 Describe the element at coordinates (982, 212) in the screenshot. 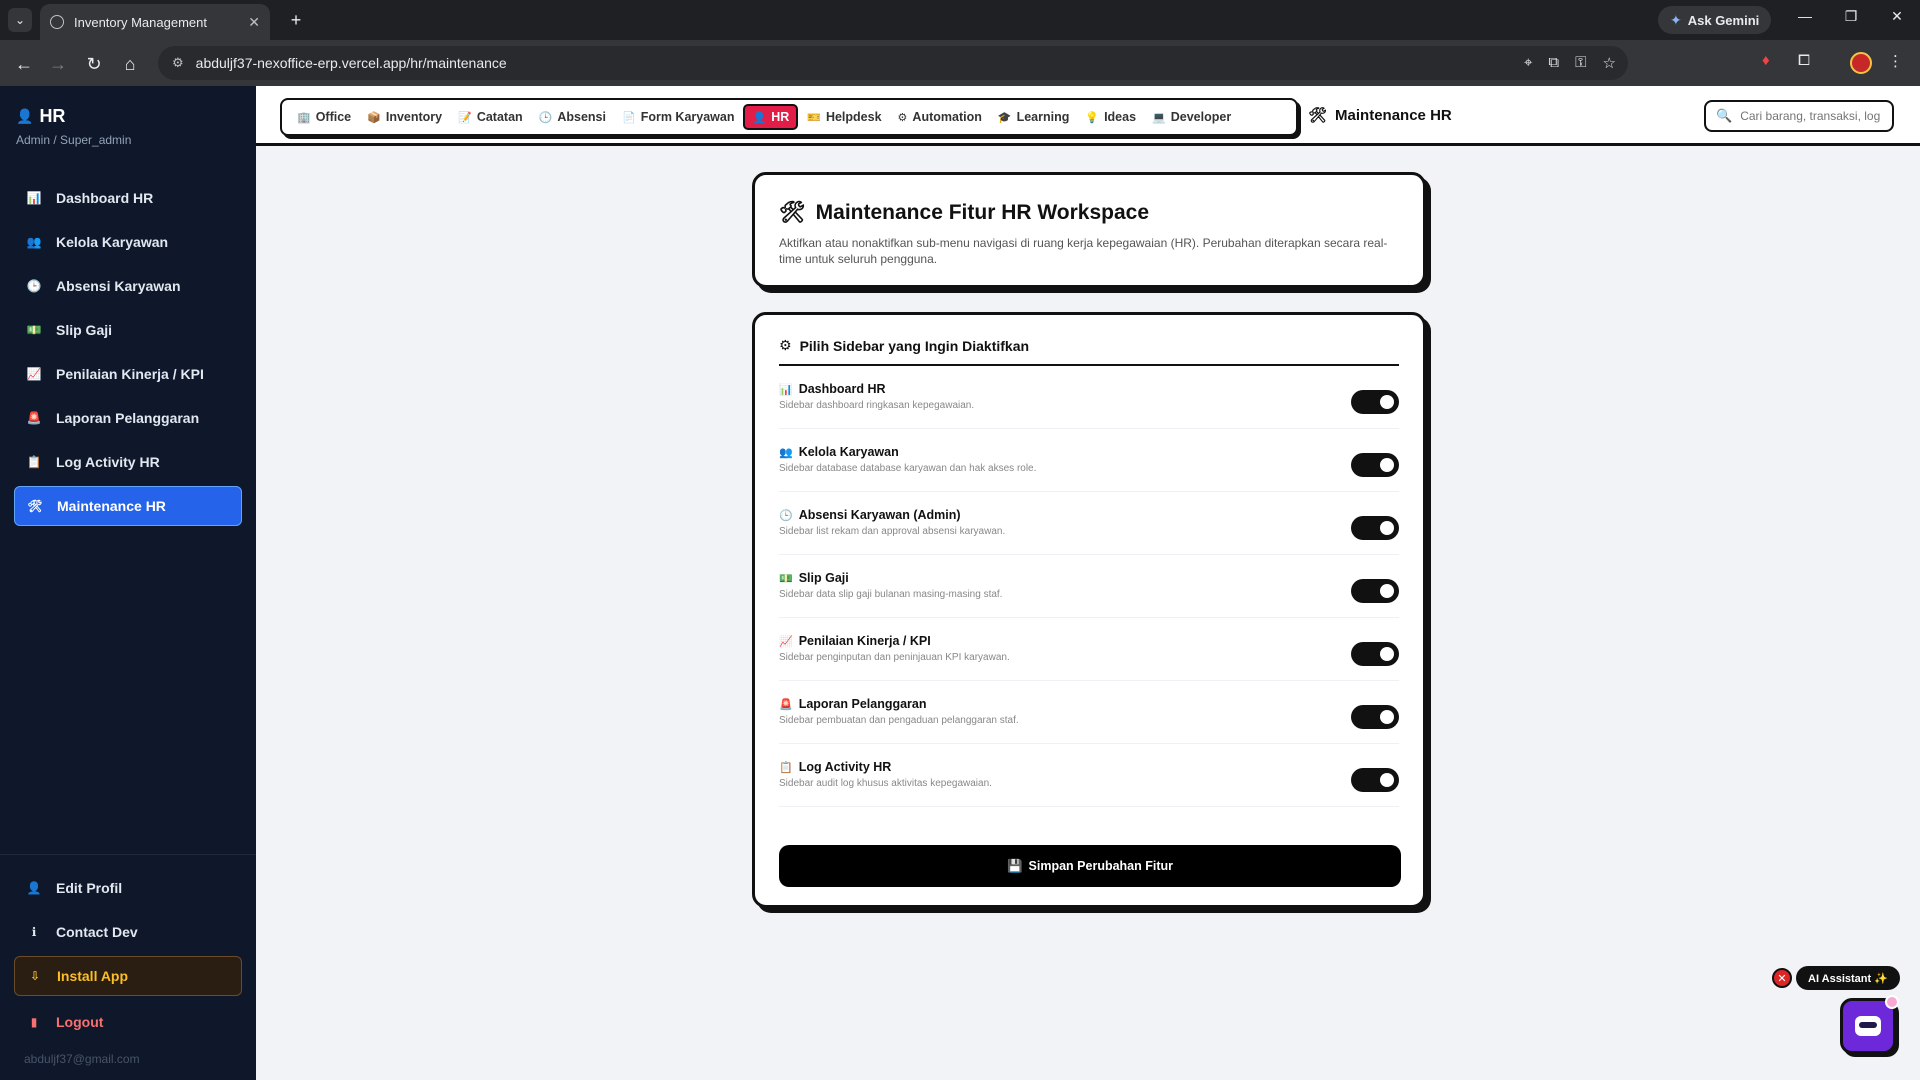

I see `card-title-text: Maintenance Fitur HR Workspace` at that location.